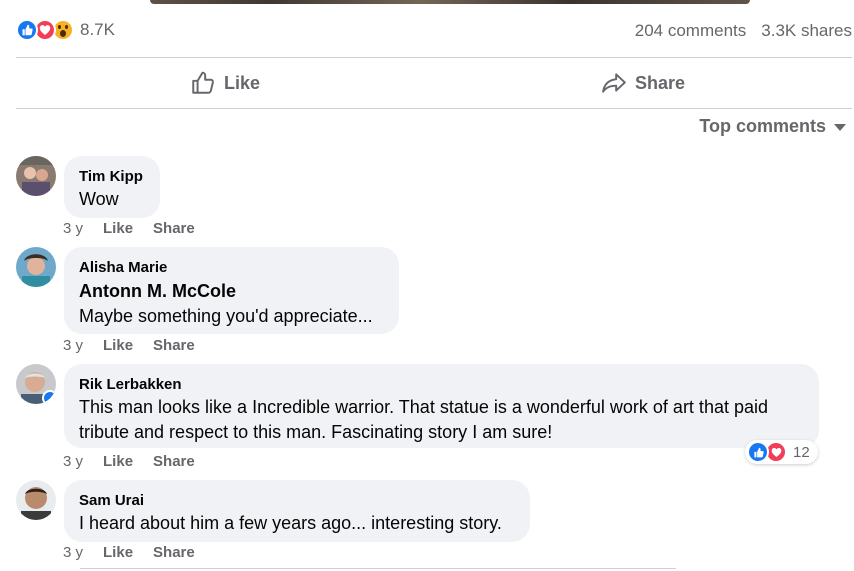 Image resolution: width=854 pixels, height=571 pixels. Describe the element at coordinates (441, 385) in the screenshot. I see `comment-author: Rik Lerbakken` at that location.